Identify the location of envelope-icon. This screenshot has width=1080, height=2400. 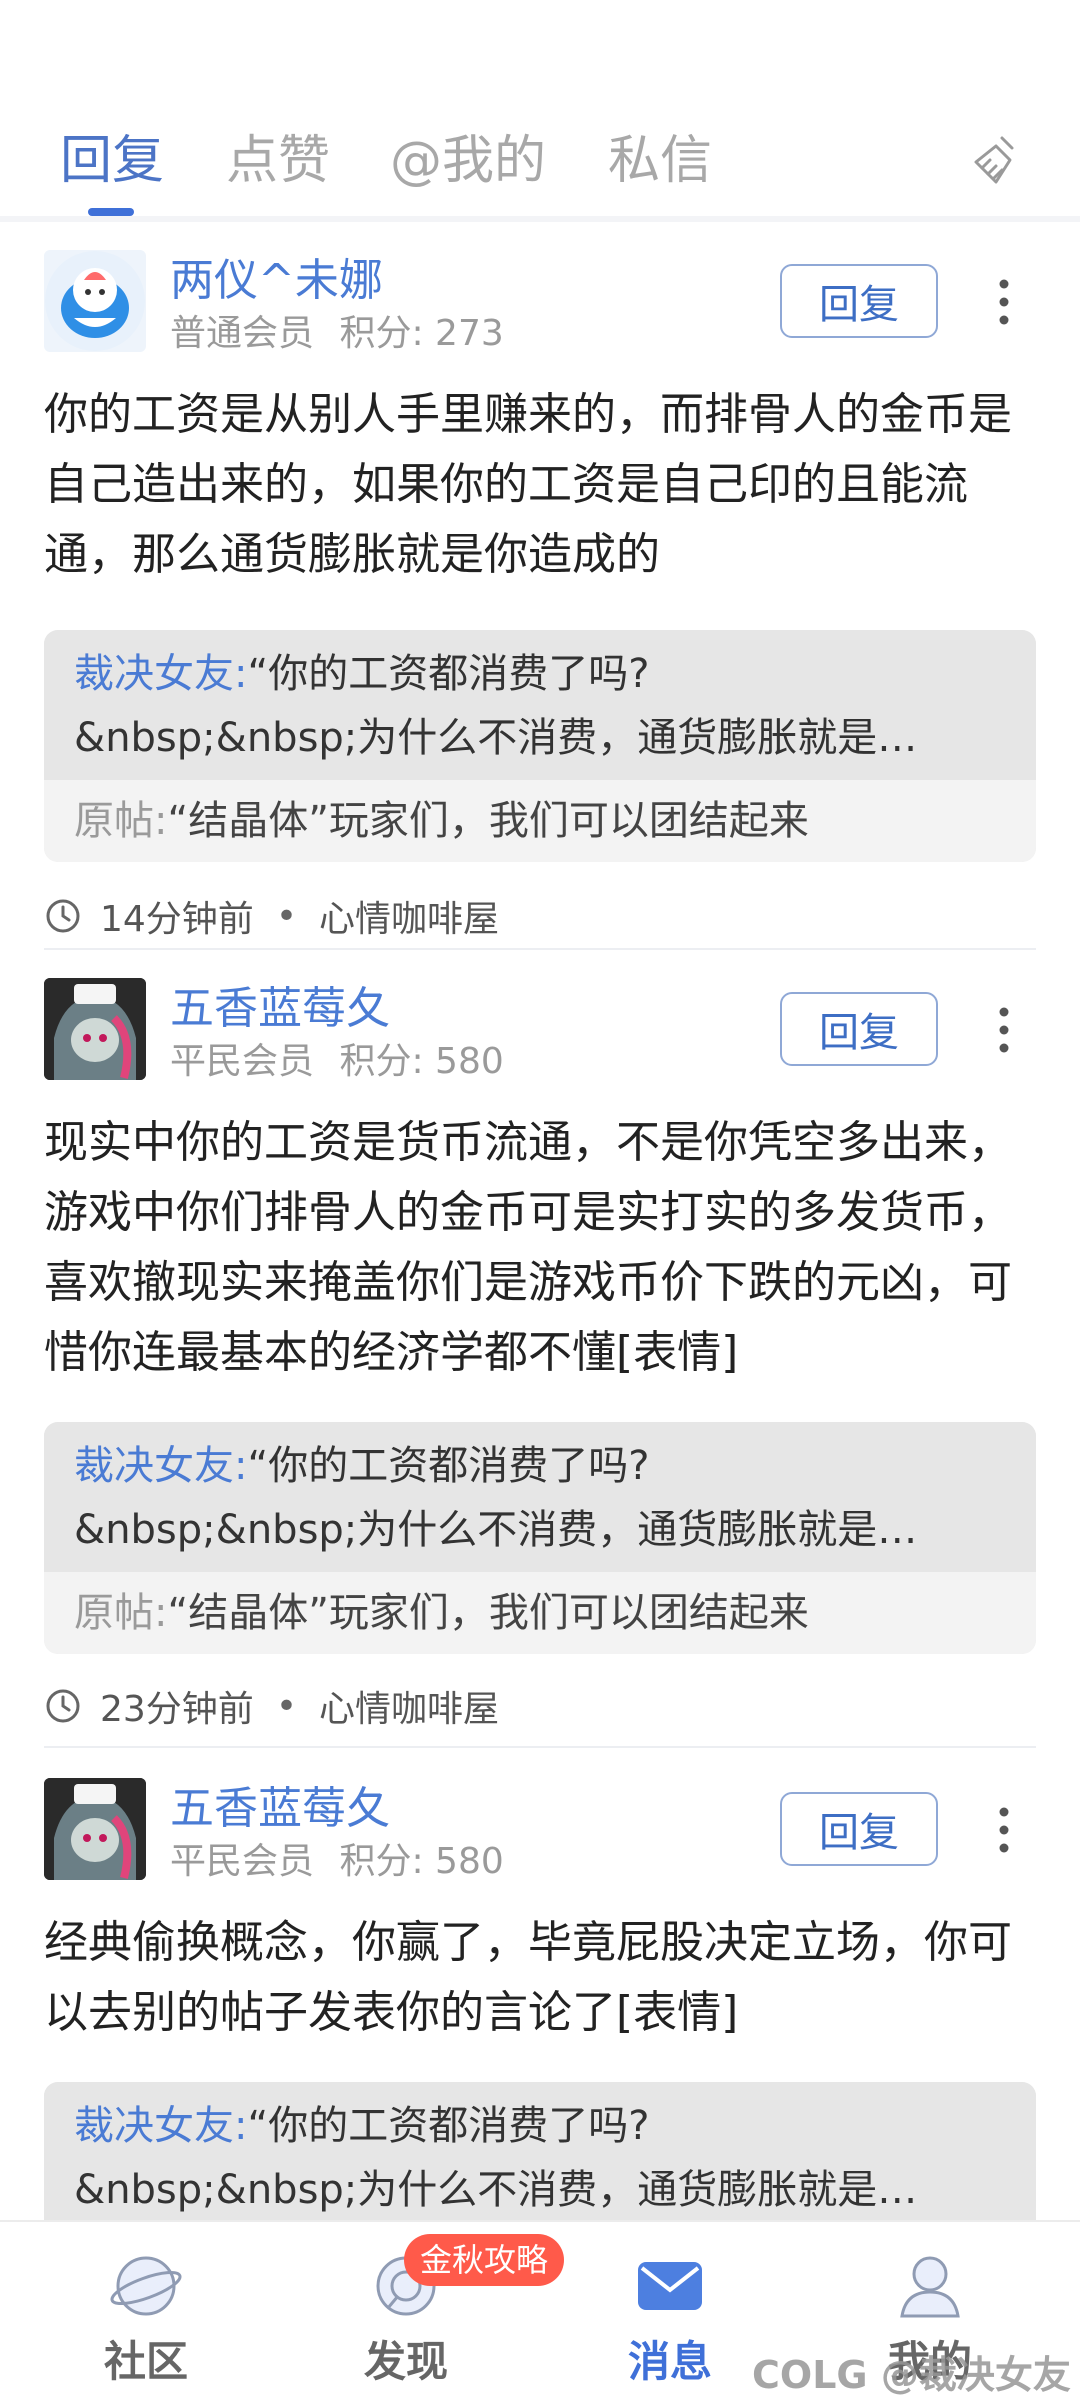
(670, 2286).